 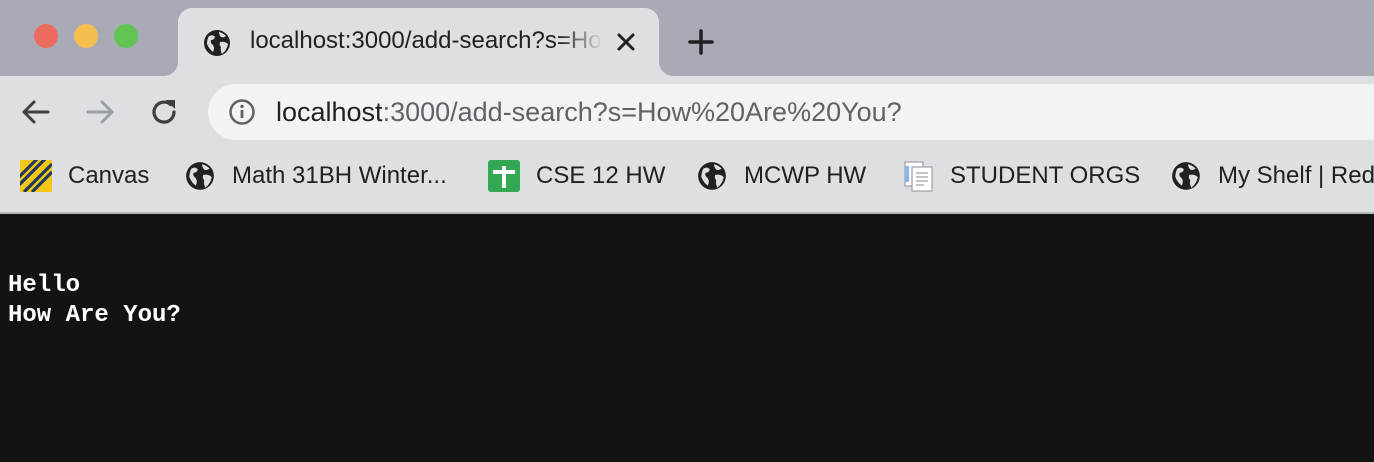 I want to click on zoom-window-button, so click(x=126, y=36).